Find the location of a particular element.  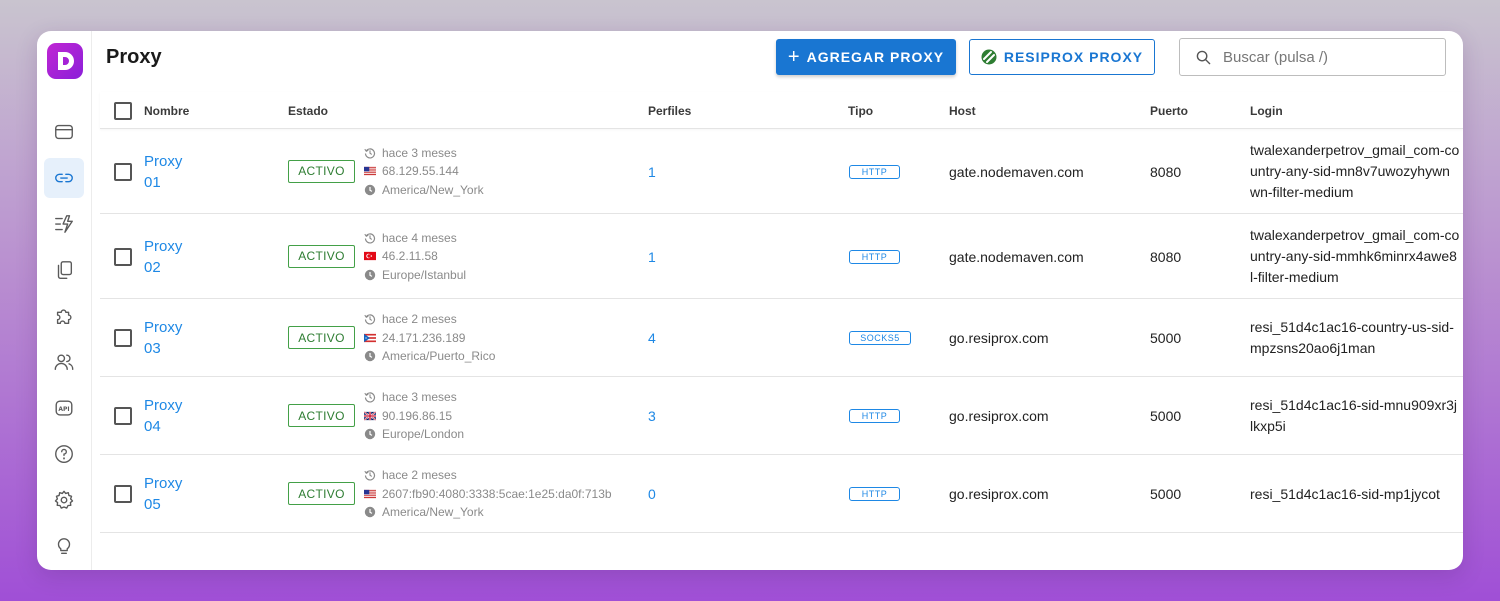

column-header-host: Host is located at coordinates (962, 111).